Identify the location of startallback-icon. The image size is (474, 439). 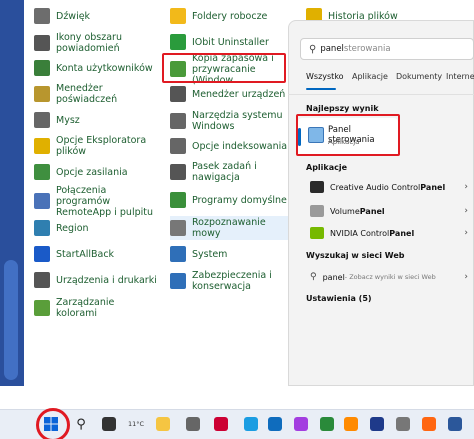
(42, 254).